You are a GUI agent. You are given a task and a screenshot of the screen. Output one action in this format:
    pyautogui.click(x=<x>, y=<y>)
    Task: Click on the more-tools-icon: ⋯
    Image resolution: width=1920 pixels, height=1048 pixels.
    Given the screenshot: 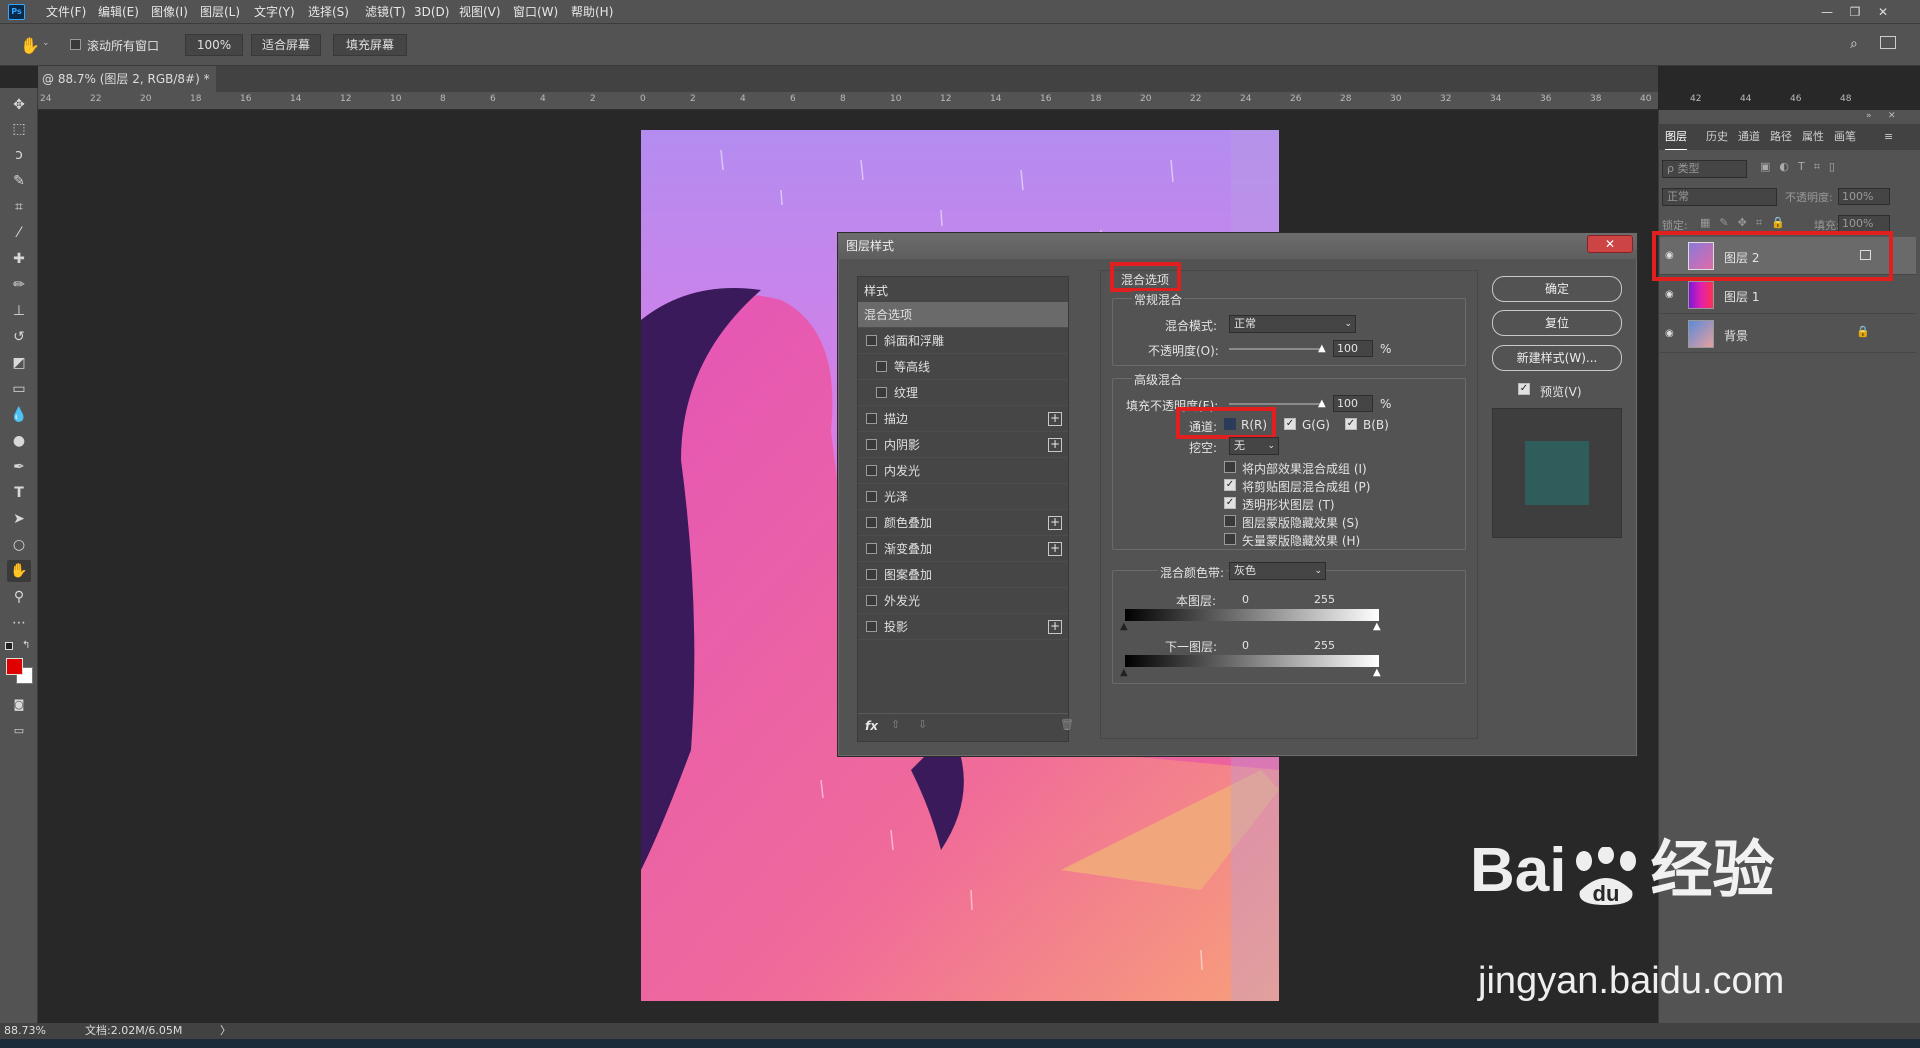 What is the action you would take?
    pyautogui.click(x=19, y=623)
    